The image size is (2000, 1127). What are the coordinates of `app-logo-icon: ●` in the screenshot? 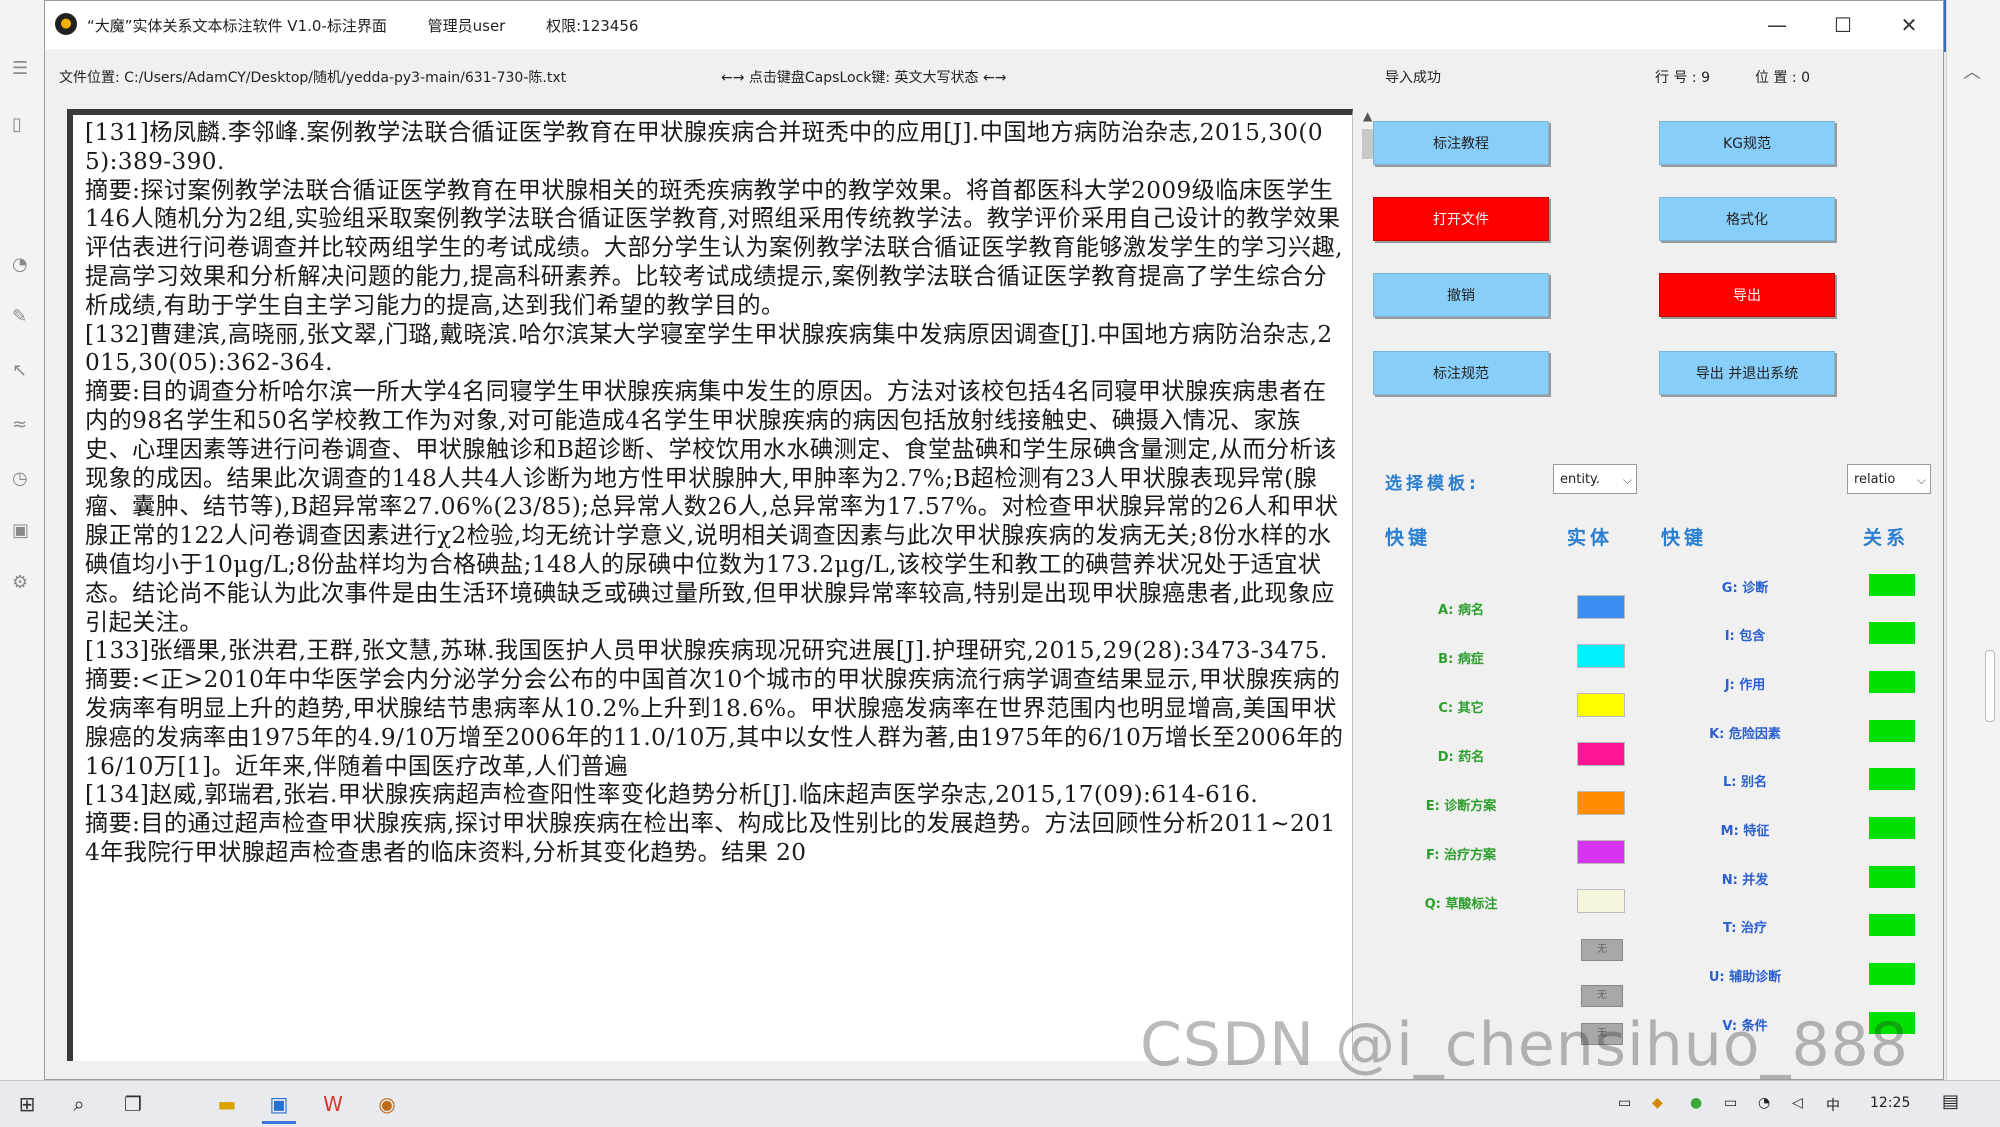 It's located at (66, 24).